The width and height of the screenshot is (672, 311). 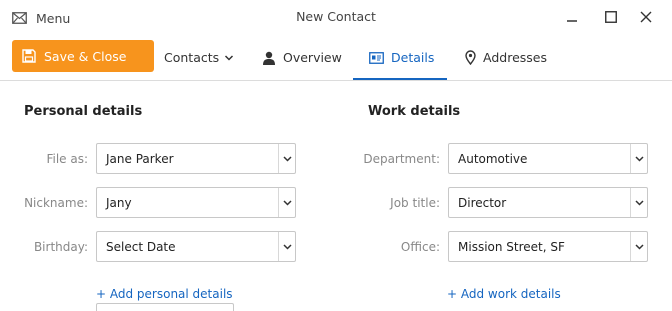 I want to click on tab-overview: Overview, so click(x=302, y=57).